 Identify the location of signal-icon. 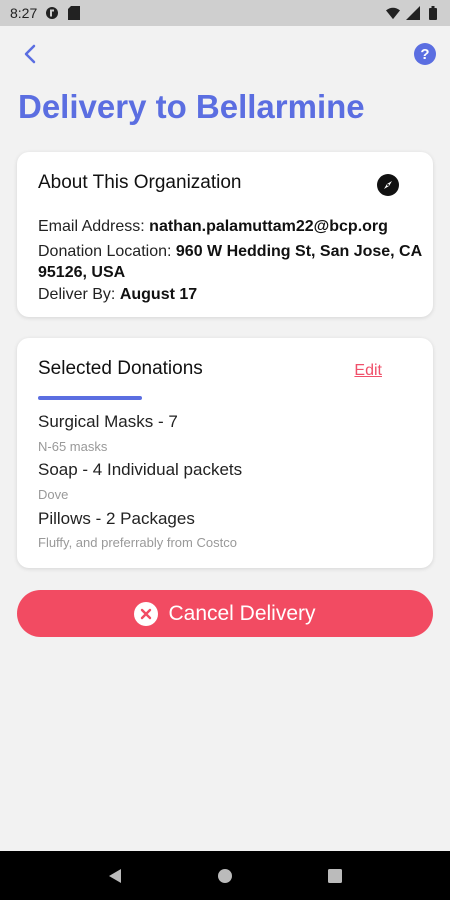
(413, 13).